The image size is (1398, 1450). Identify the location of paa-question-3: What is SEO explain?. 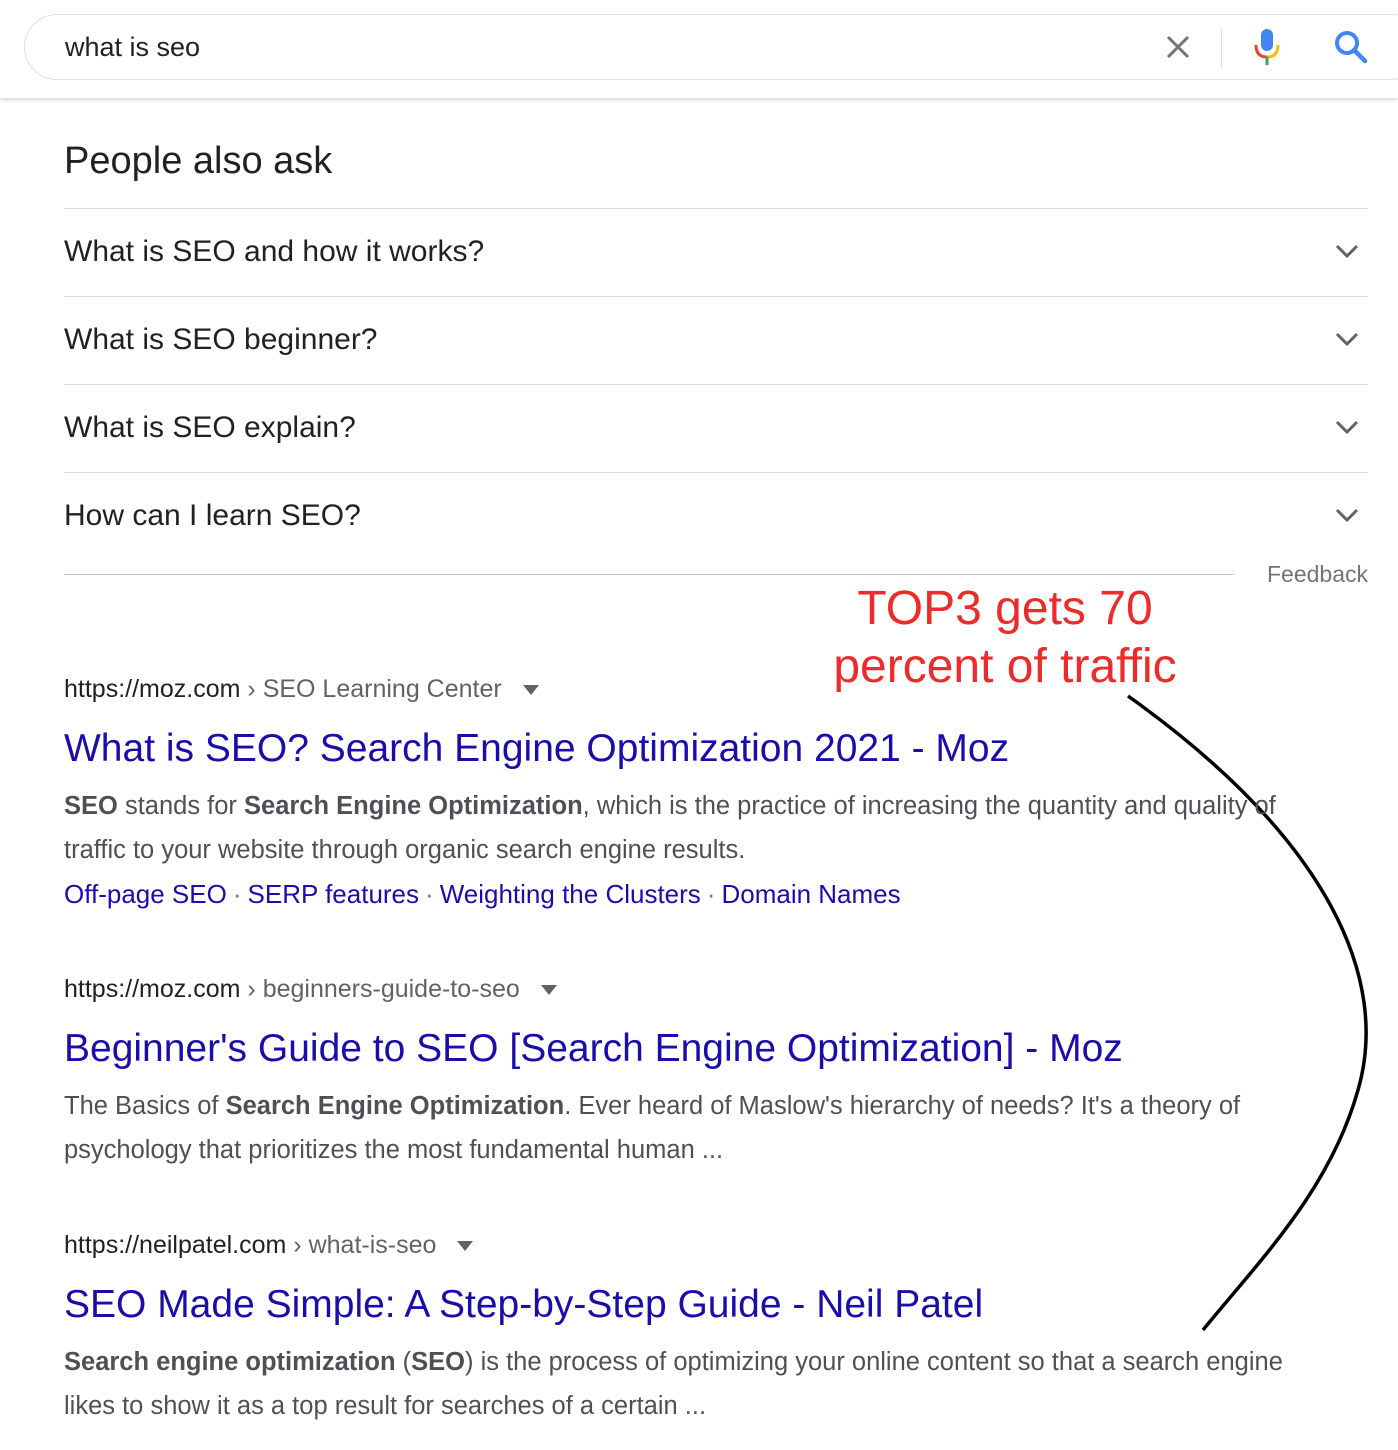
(716, 428).